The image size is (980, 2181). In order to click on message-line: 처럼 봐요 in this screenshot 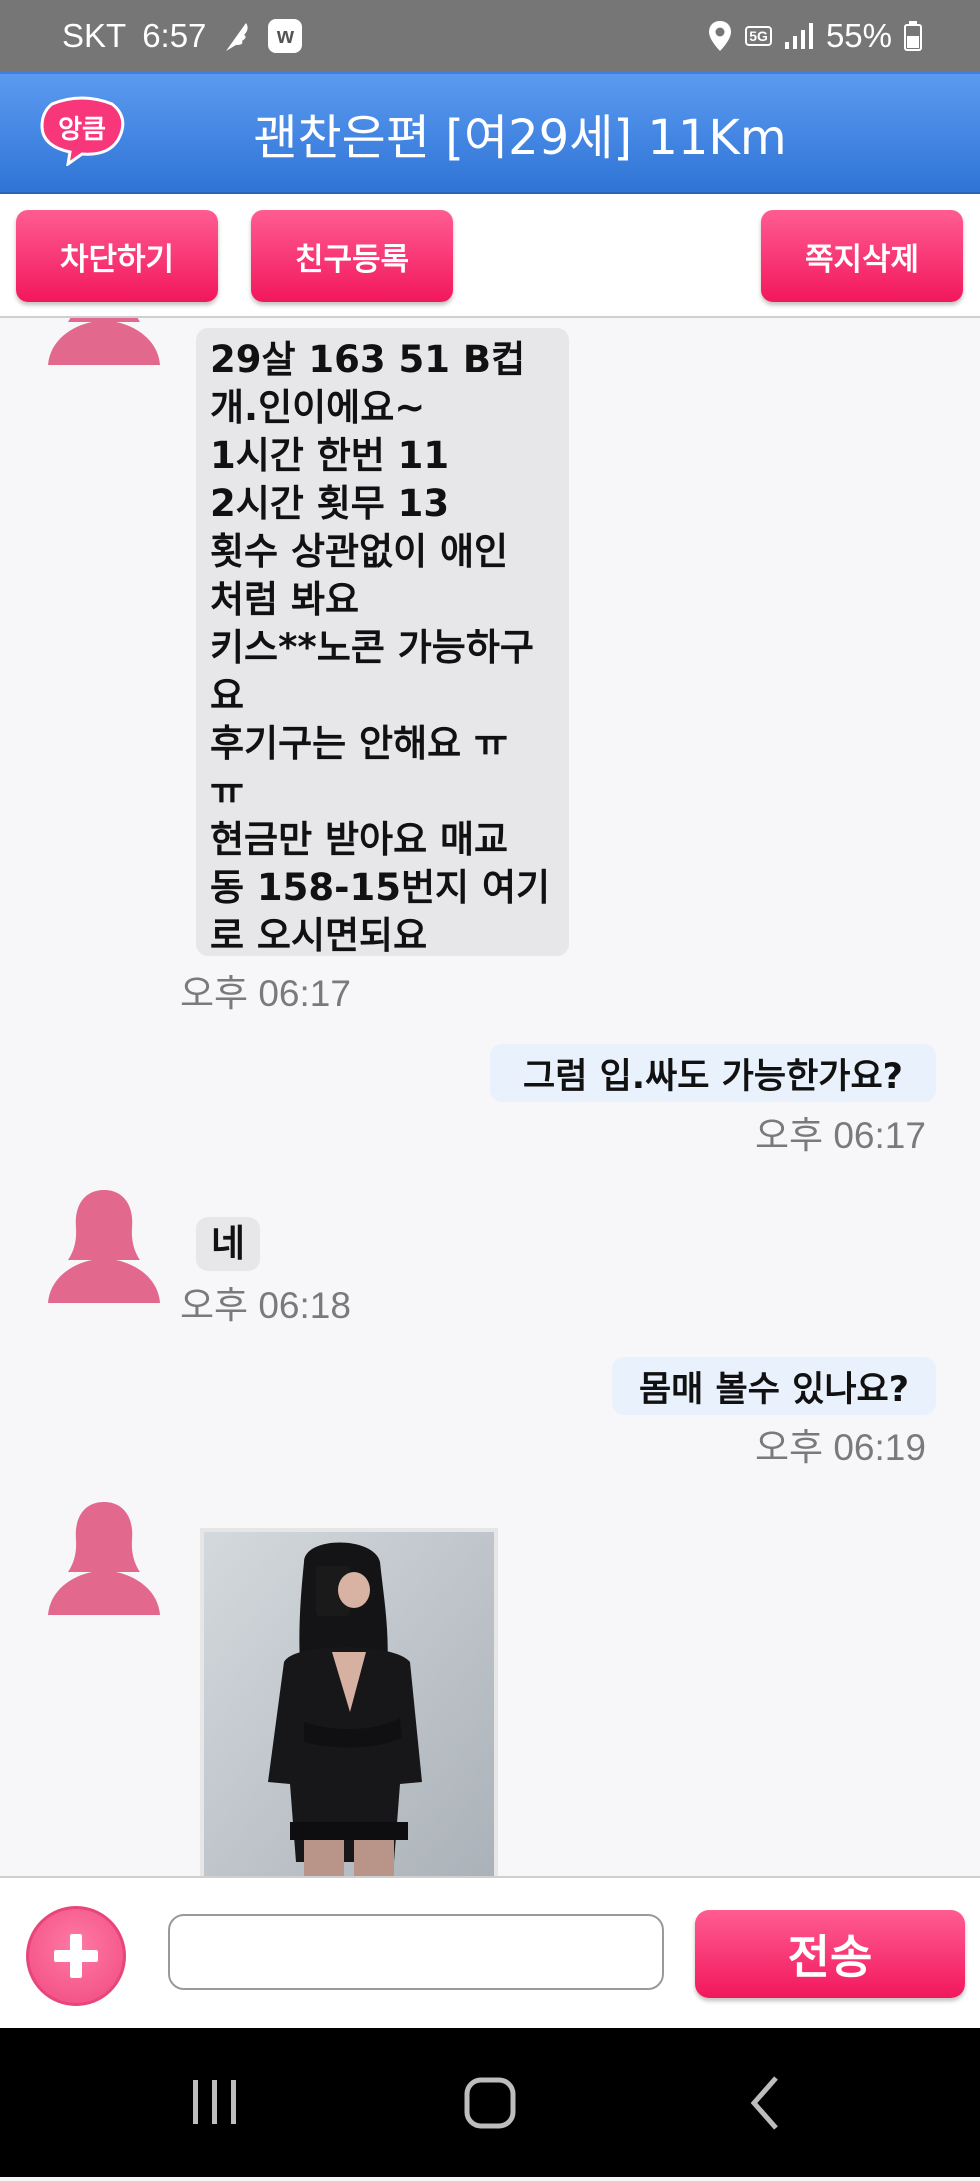, I will do `click(285, 599)`.